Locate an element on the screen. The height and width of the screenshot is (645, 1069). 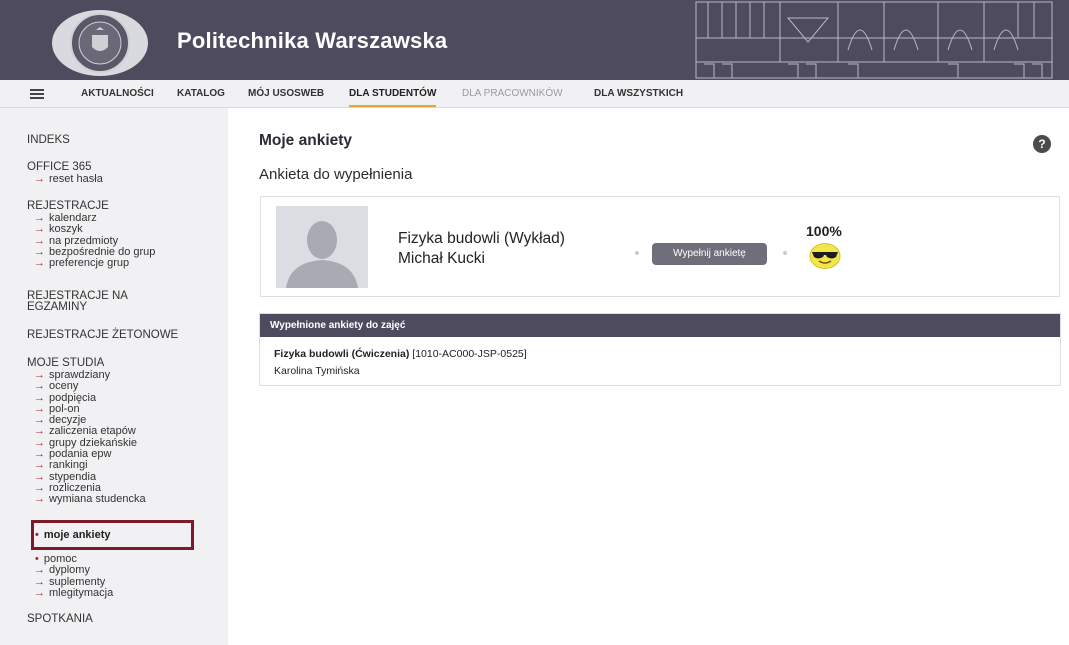
sidebar-moje-studia: MOJE STUDIA is located at coordinates (65, 363).